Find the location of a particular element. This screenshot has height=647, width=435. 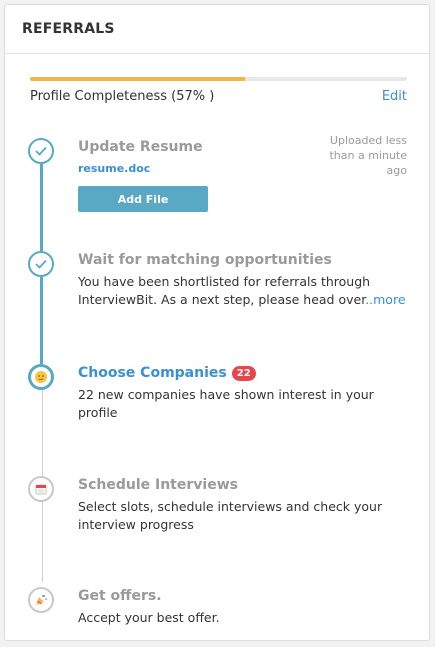

step-title: Choose Companies is located at coordinates (152, 373).